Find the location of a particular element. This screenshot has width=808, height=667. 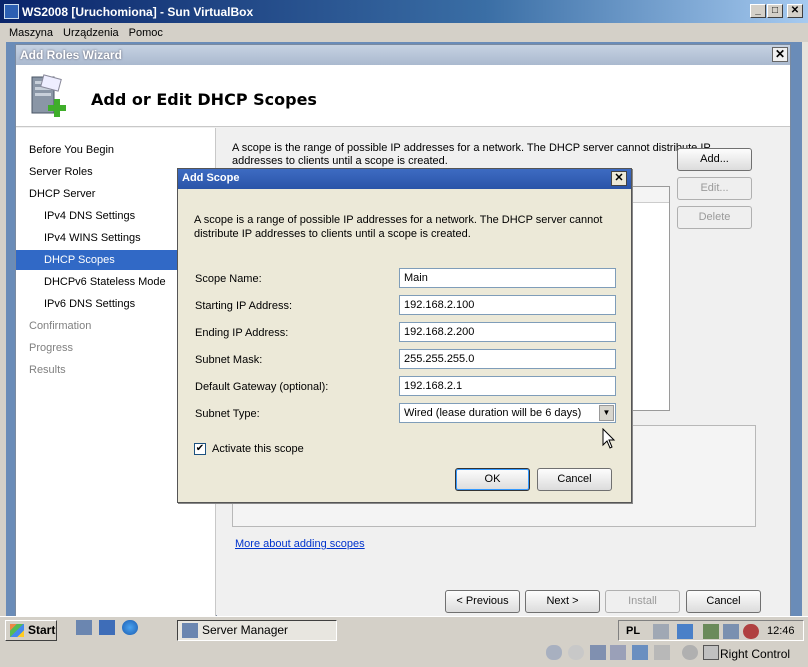

scope-name-label: Scope Name: is located at coordinates (228, 279).